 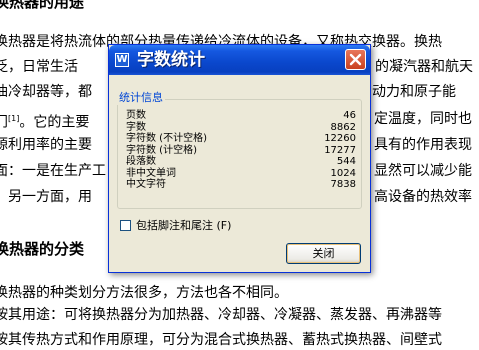 I want to click on include-footnotes-label: 包括脚注和尾注 (F), so click(x=183, y=225).